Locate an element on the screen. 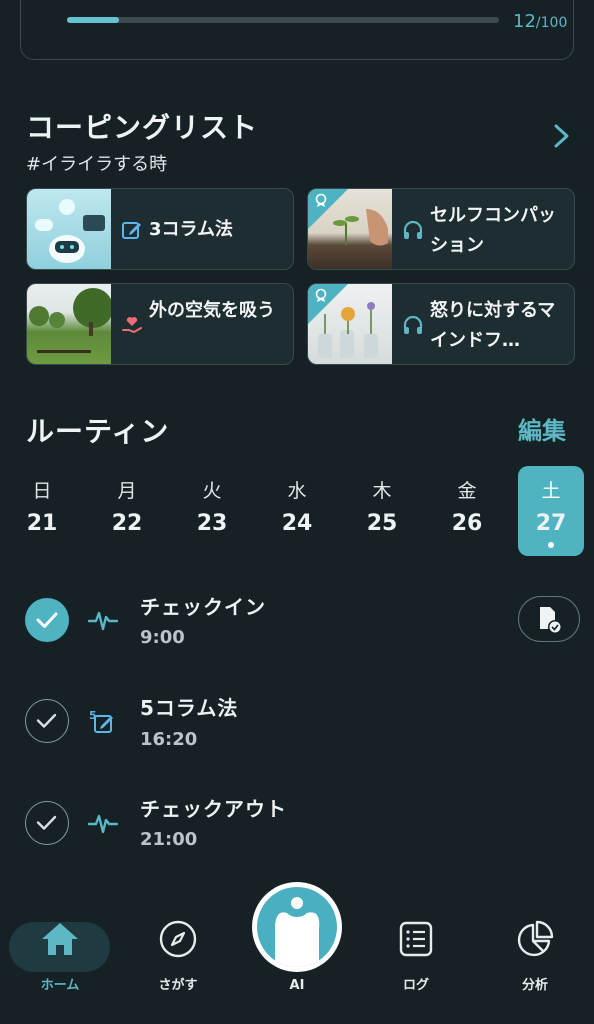  document-check-icon is located at coordinates (551, 620).